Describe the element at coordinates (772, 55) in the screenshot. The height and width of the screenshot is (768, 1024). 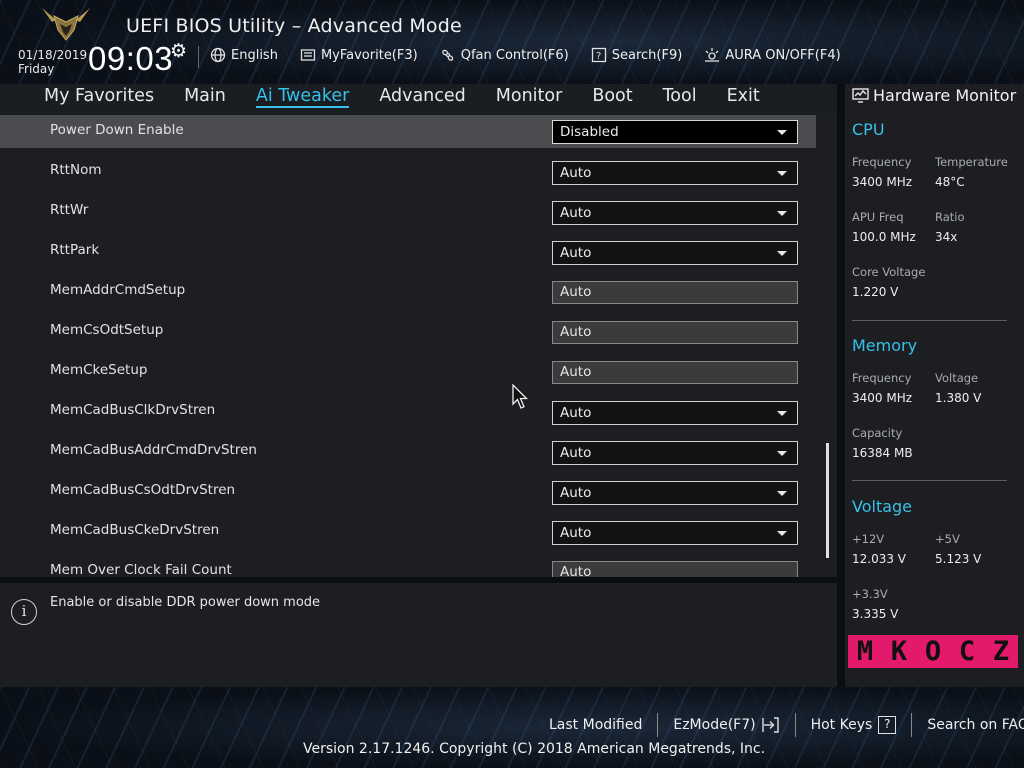
I see `aura-toggle-button: AURA ON/OFF(F4)` at that location.